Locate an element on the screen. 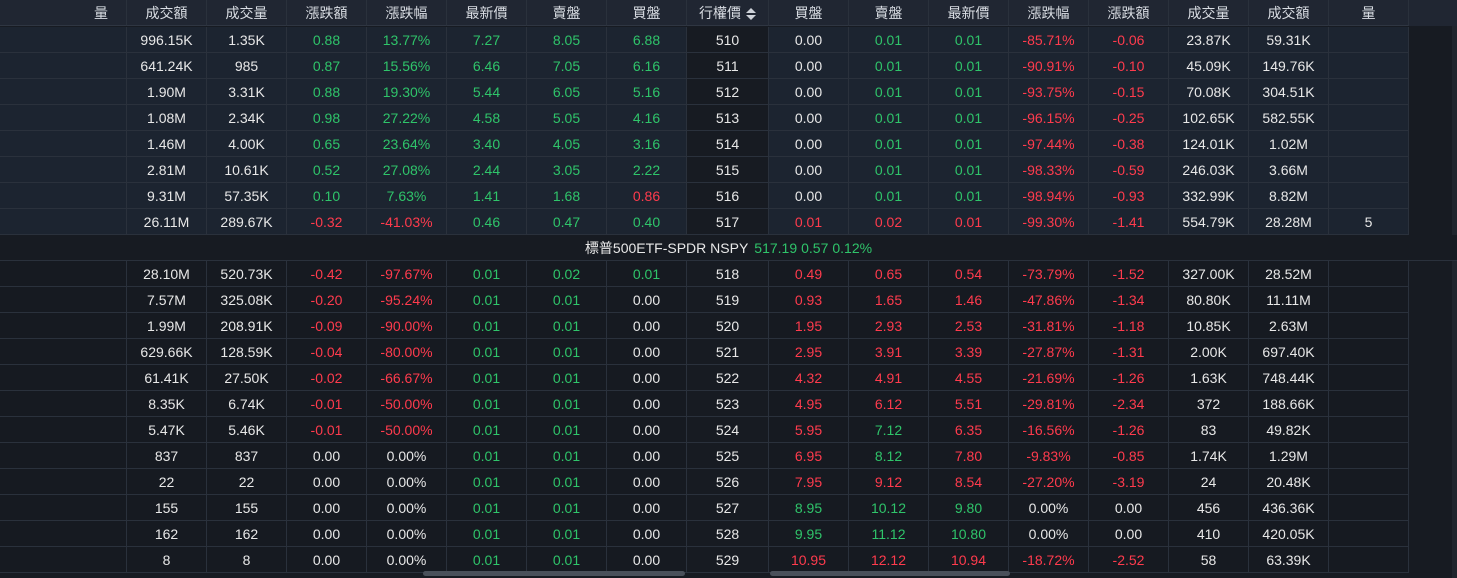 The width and height of the screenshot is (1457, 578). put-cell: -27.20% is located at coordinates (1049, 482).